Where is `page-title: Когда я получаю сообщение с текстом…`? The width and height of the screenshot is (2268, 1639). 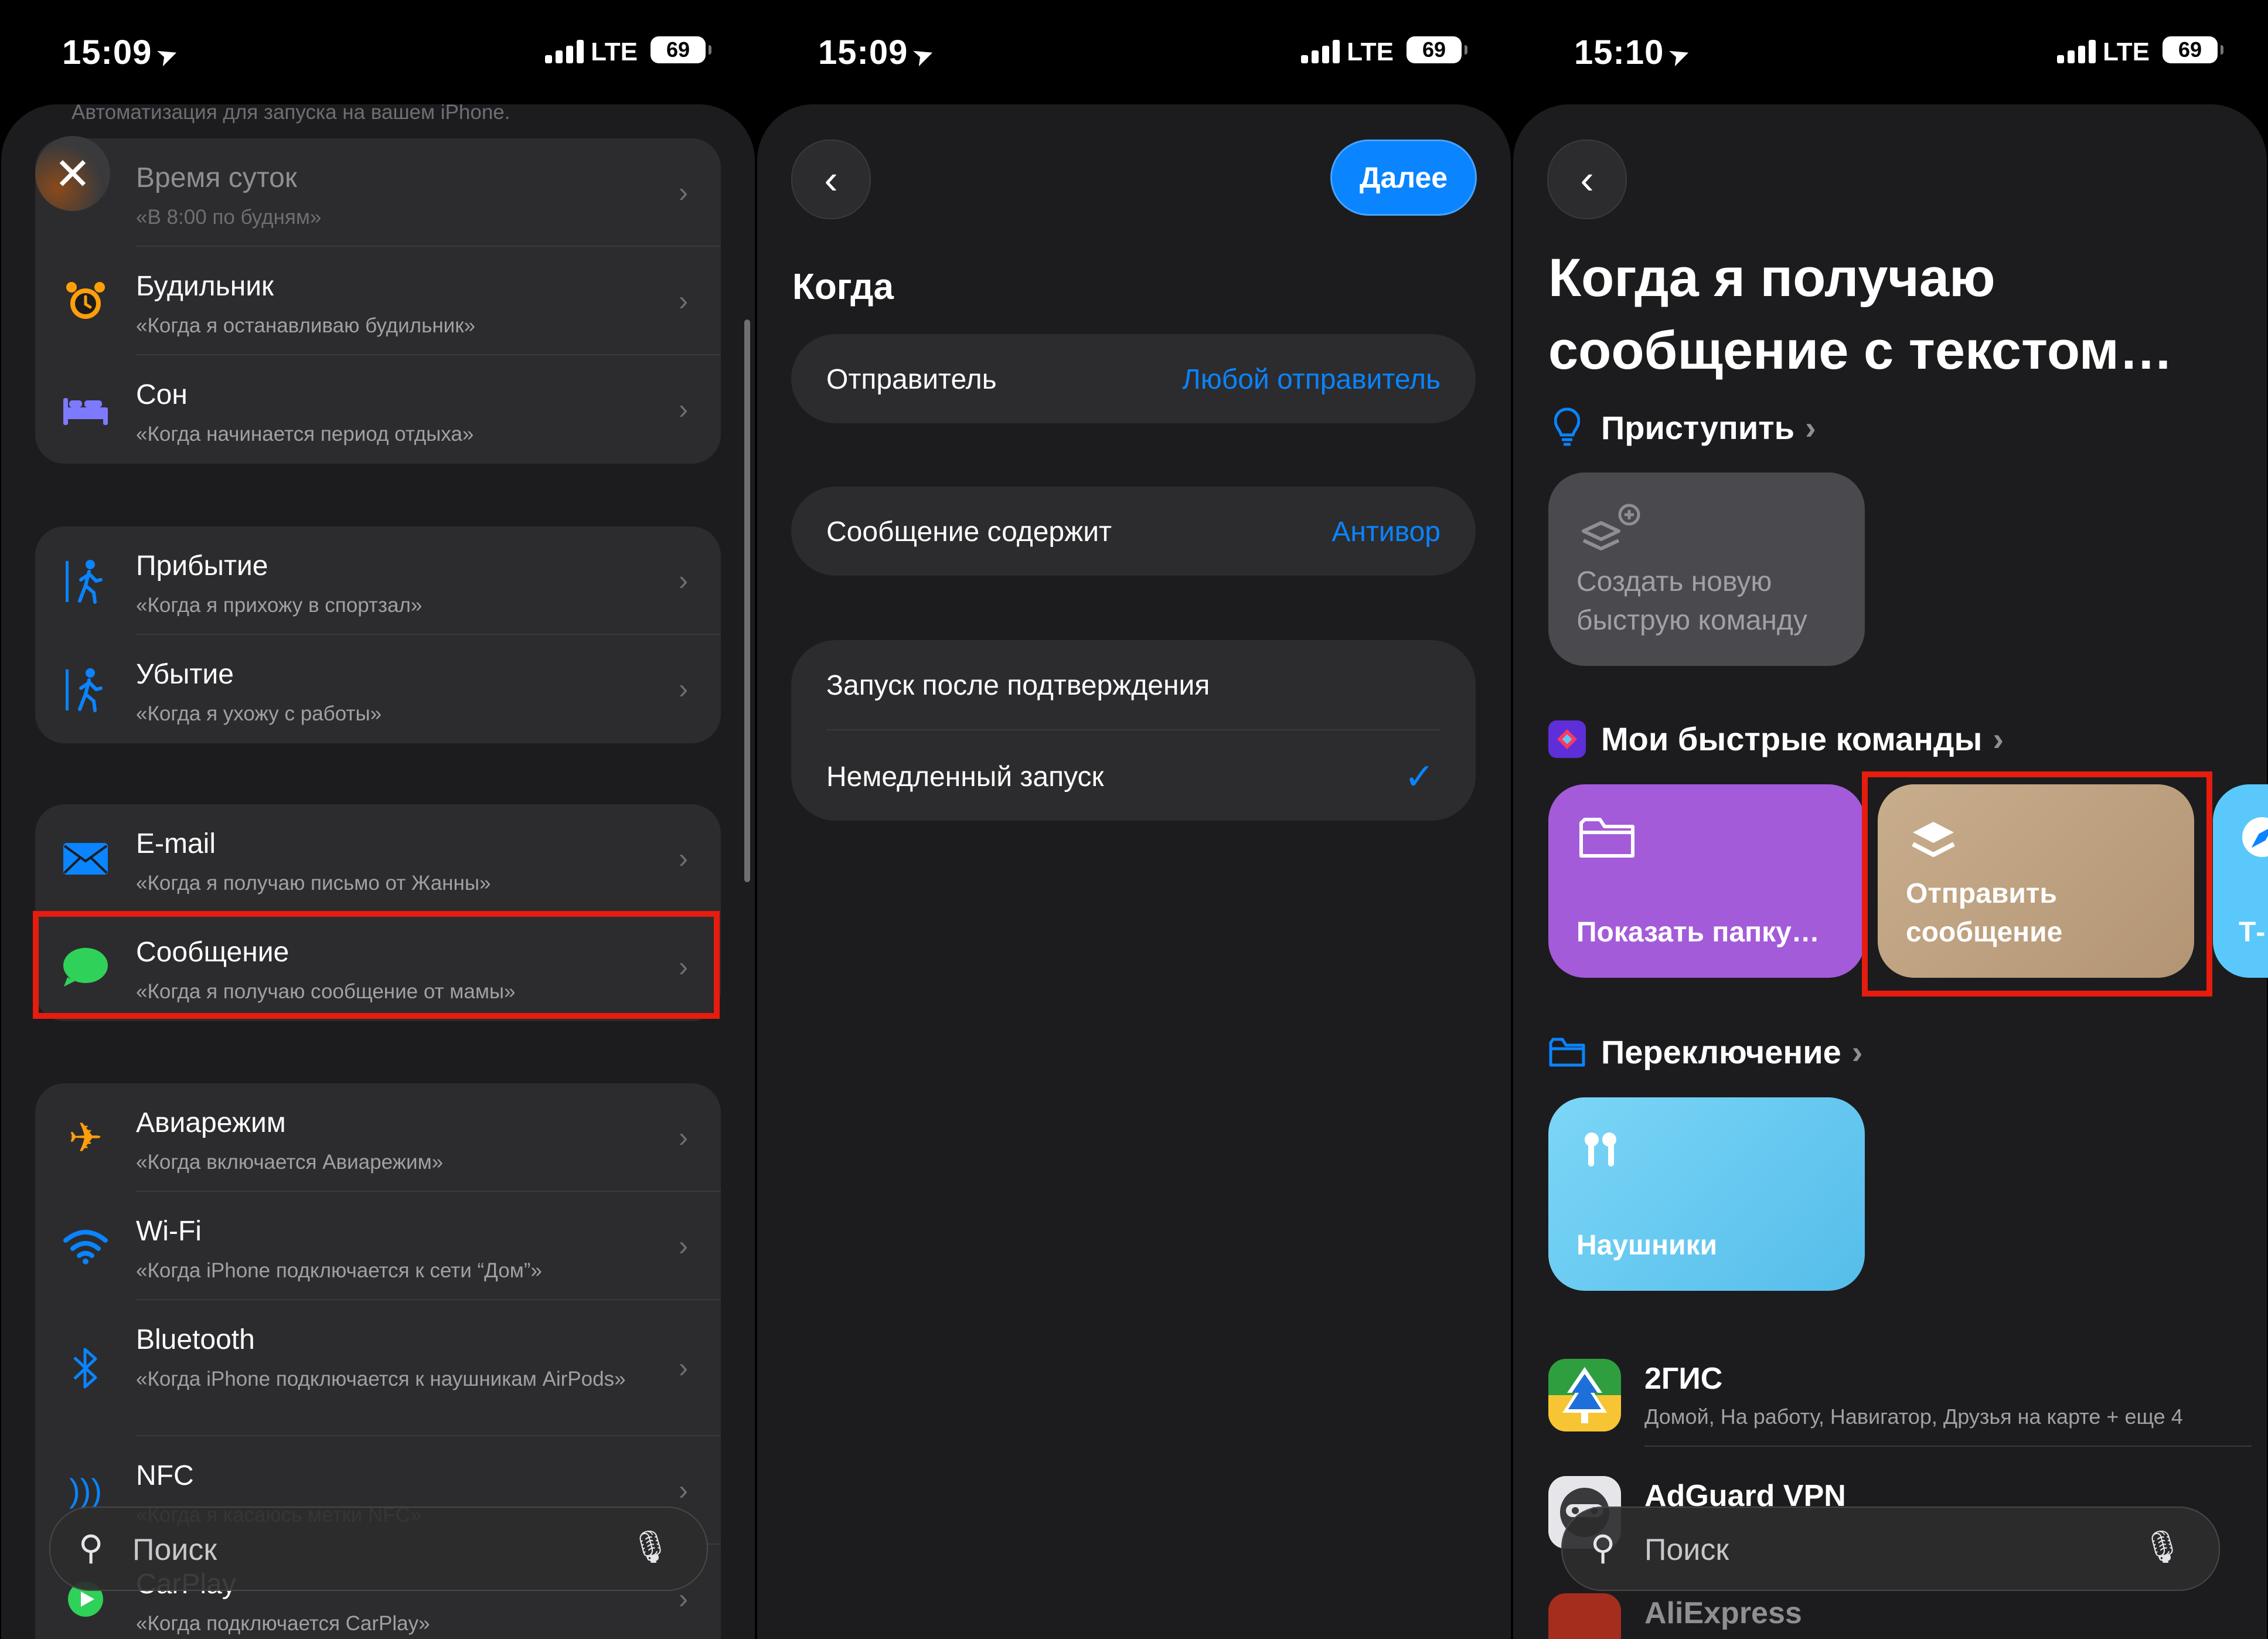
page-title: Когда я получаю сообщение с текстом… is located at coordinates (1860, 314).